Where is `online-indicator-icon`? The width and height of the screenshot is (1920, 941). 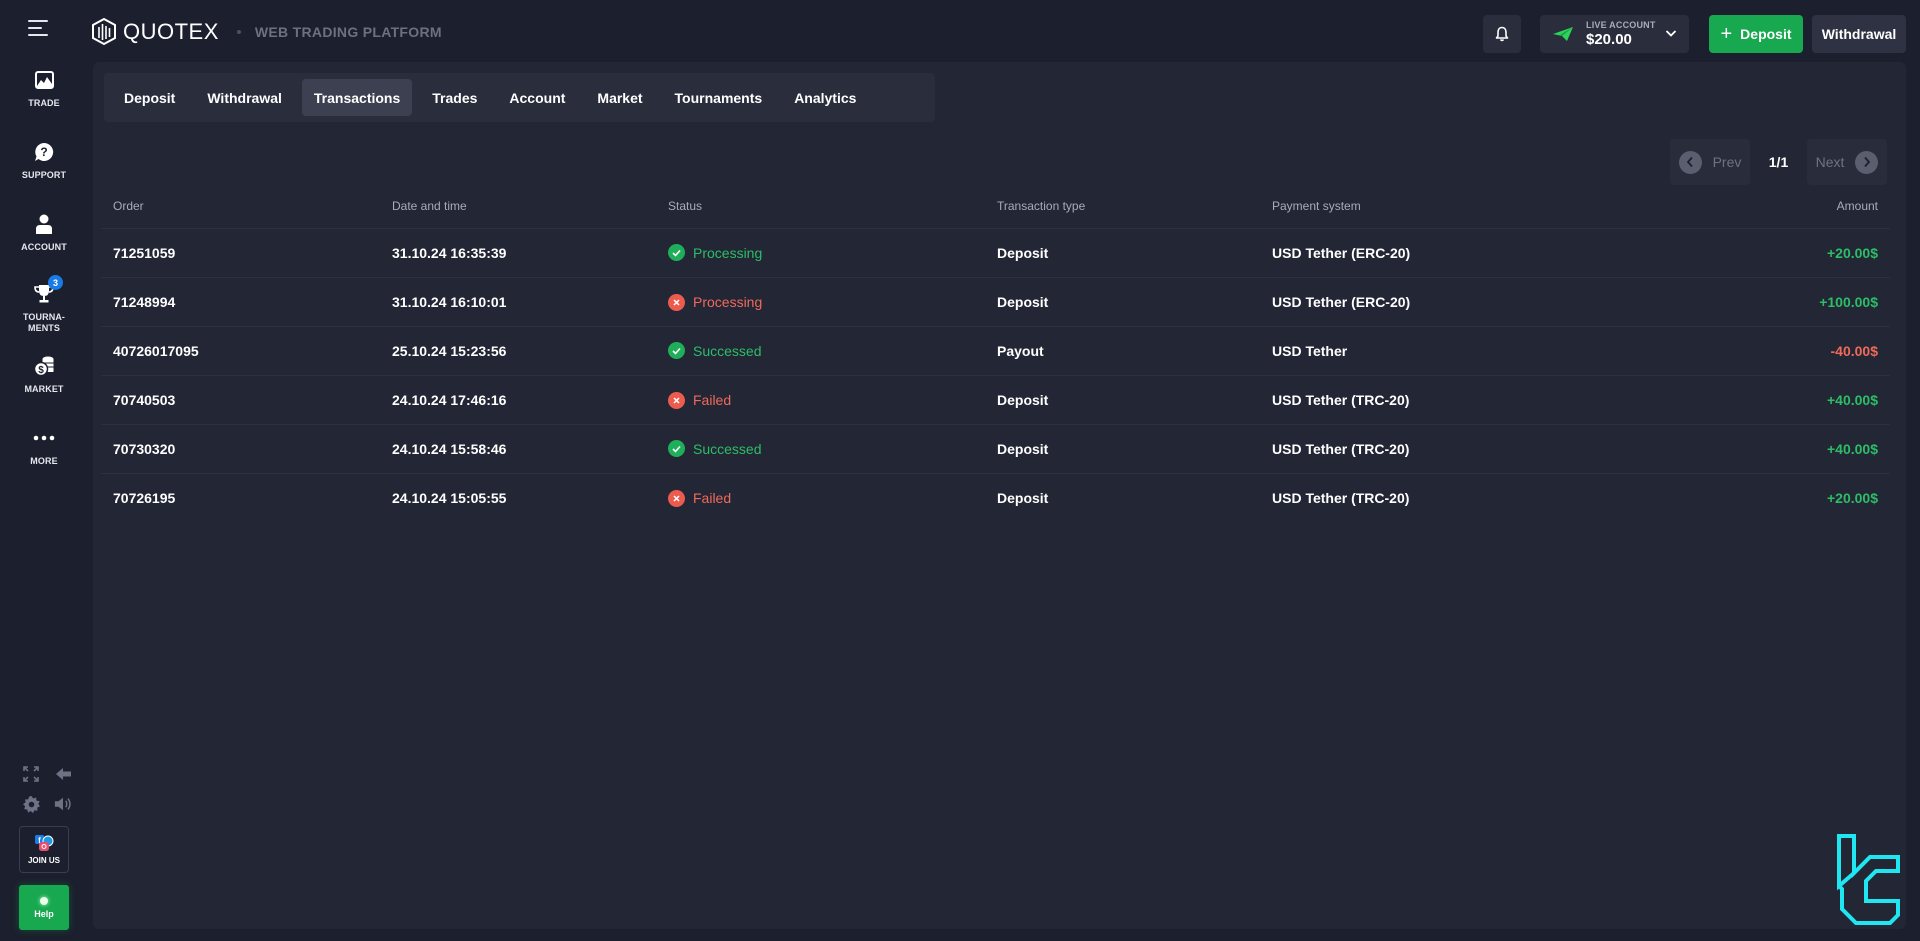 online-indicator-icon is located at coordinates (44, 900).